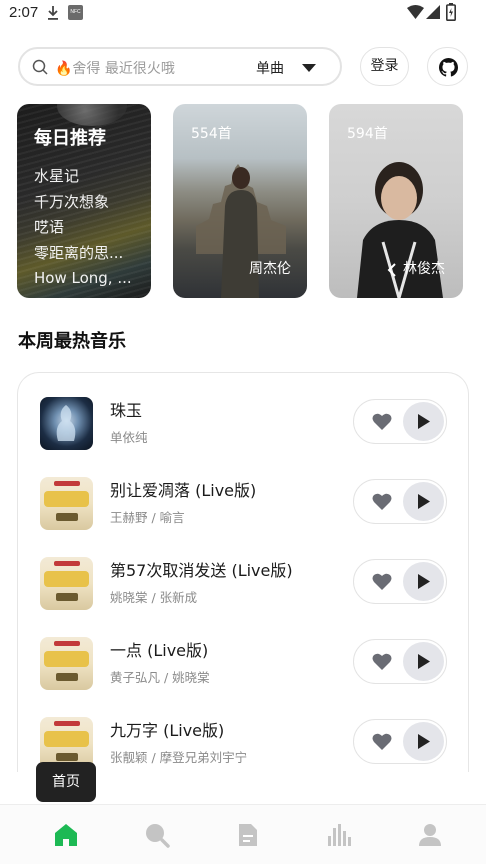 Image resolution: width=486 pixels, height=864 pixels. I want to click on download-icon, so click(53, 13).